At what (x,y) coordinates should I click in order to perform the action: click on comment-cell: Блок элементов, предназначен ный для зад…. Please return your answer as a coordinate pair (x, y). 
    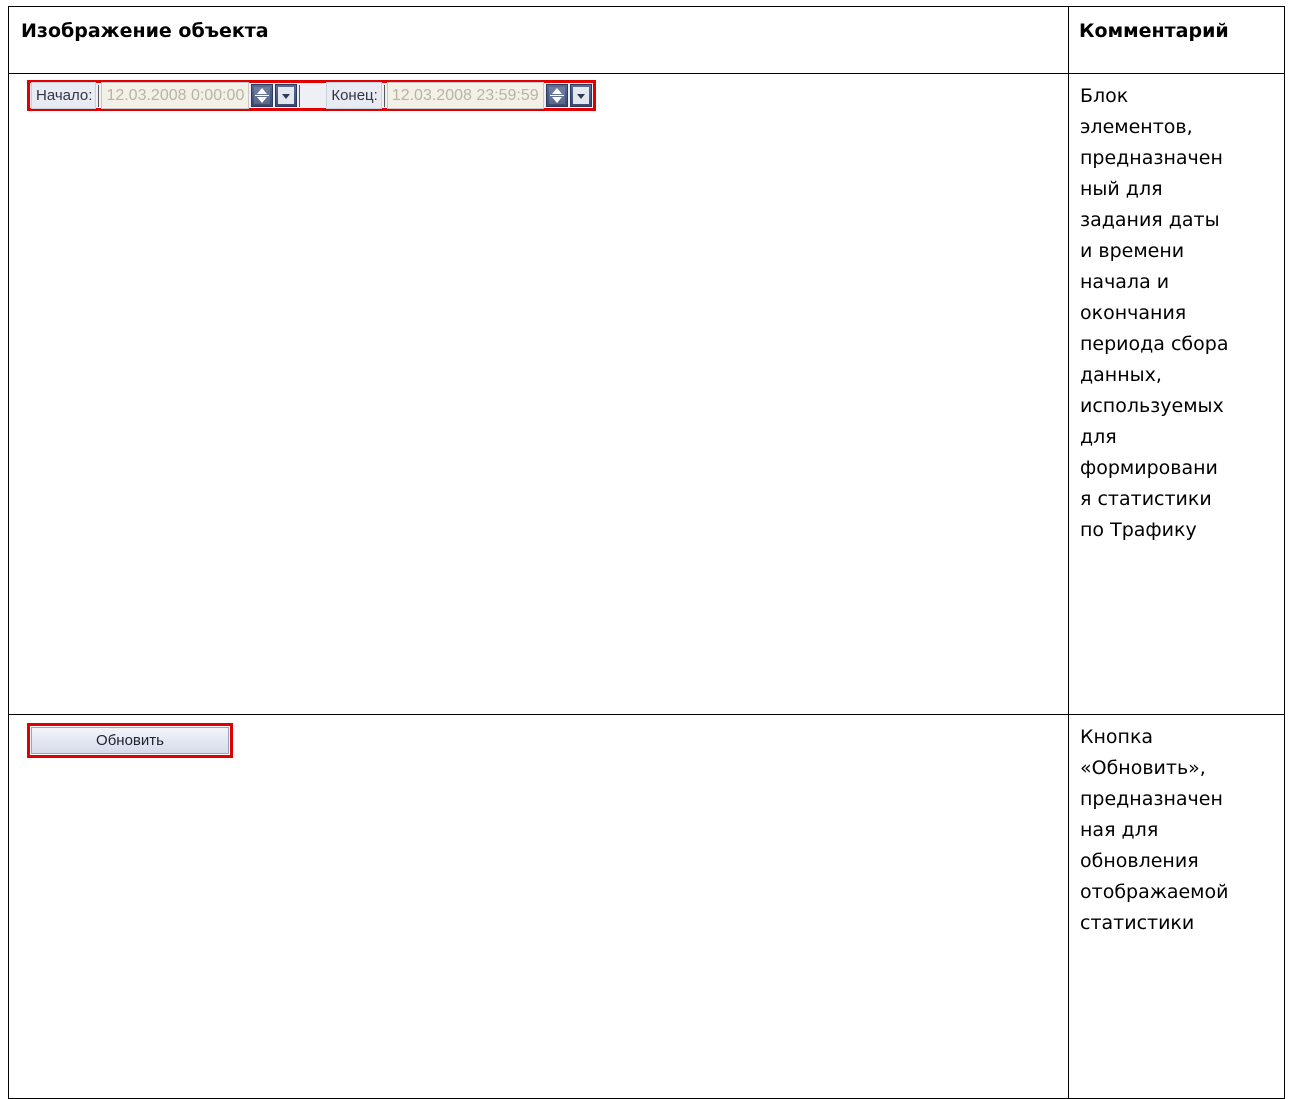
    Looking at the image, I should click on (1176, 394).